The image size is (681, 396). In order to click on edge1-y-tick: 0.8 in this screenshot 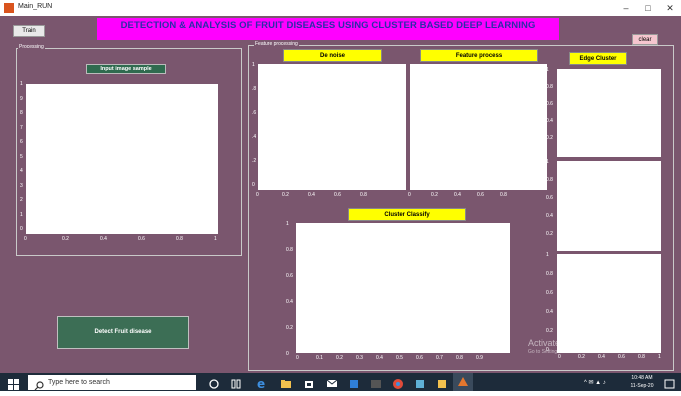, I will do `click(549, 87)`.